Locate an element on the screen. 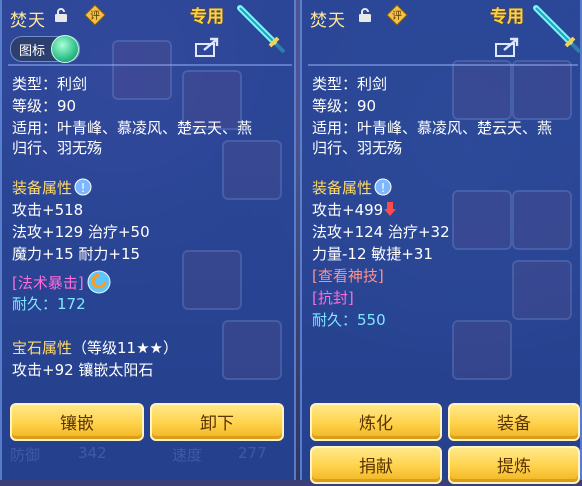 The width and height of the screenshot is (582, 486). skill-row: [法术暴击] is located at coordinates (61, 282).